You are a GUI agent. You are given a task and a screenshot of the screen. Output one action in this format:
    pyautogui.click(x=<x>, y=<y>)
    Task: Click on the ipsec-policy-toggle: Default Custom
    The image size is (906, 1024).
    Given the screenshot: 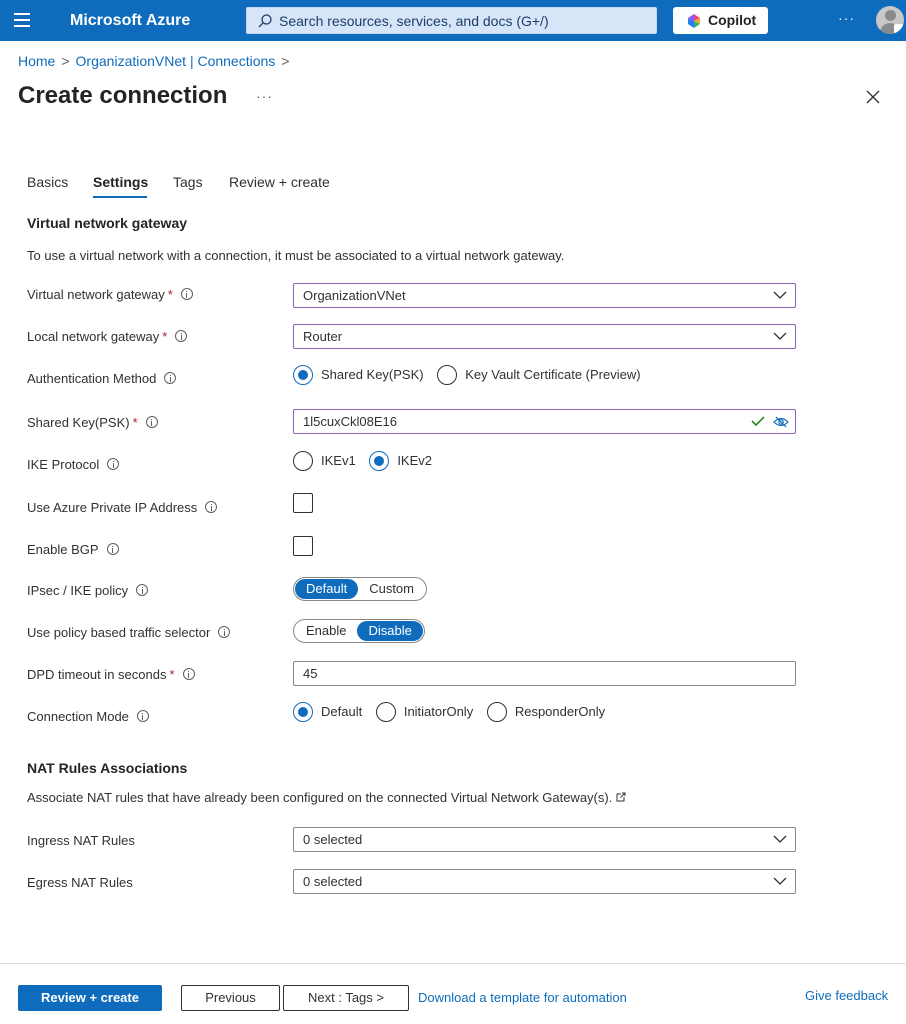 What is the action you would take?
    pyautogui.click(x=360, y=589)
    